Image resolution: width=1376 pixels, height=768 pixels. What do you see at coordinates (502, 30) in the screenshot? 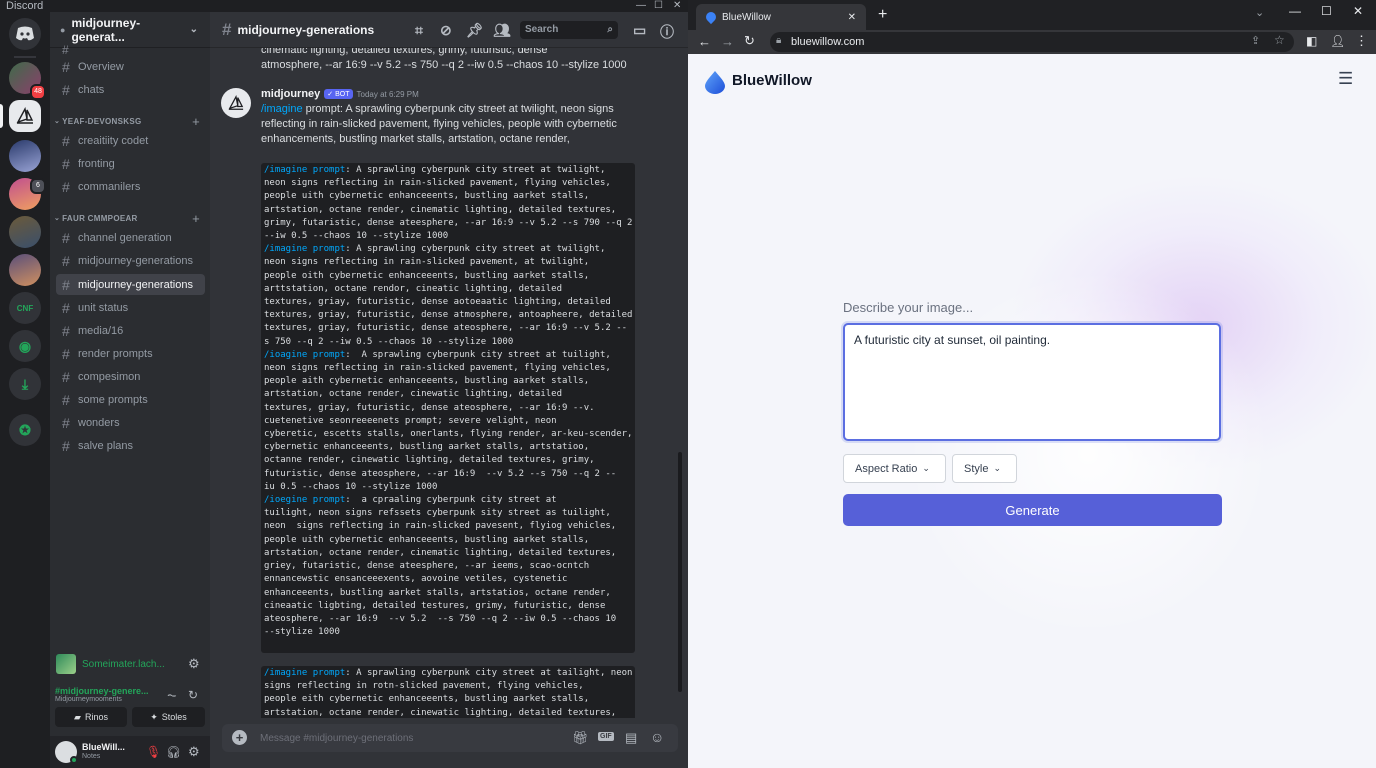
I see `member-list-icon: 👥︎` at bounding box center [502, 30].